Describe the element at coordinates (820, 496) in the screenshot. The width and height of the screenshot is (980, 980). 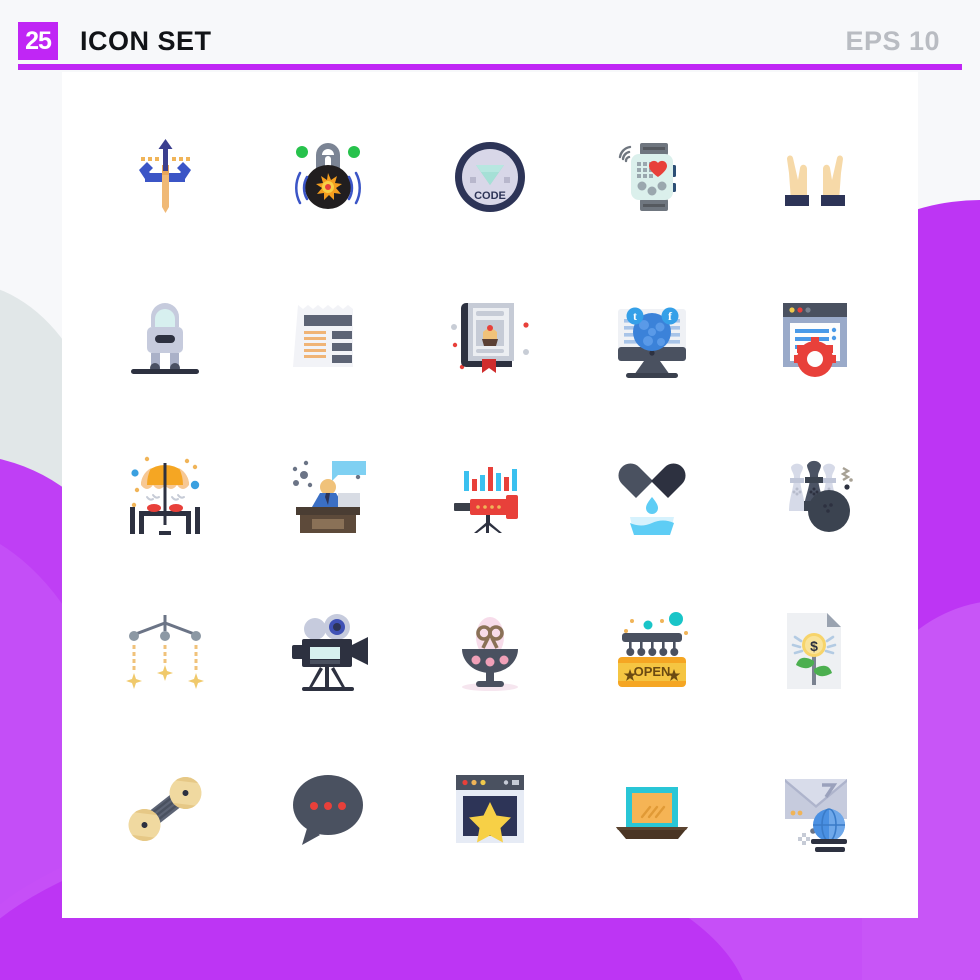
I see `bowling-pins-ball-icon` at that location.